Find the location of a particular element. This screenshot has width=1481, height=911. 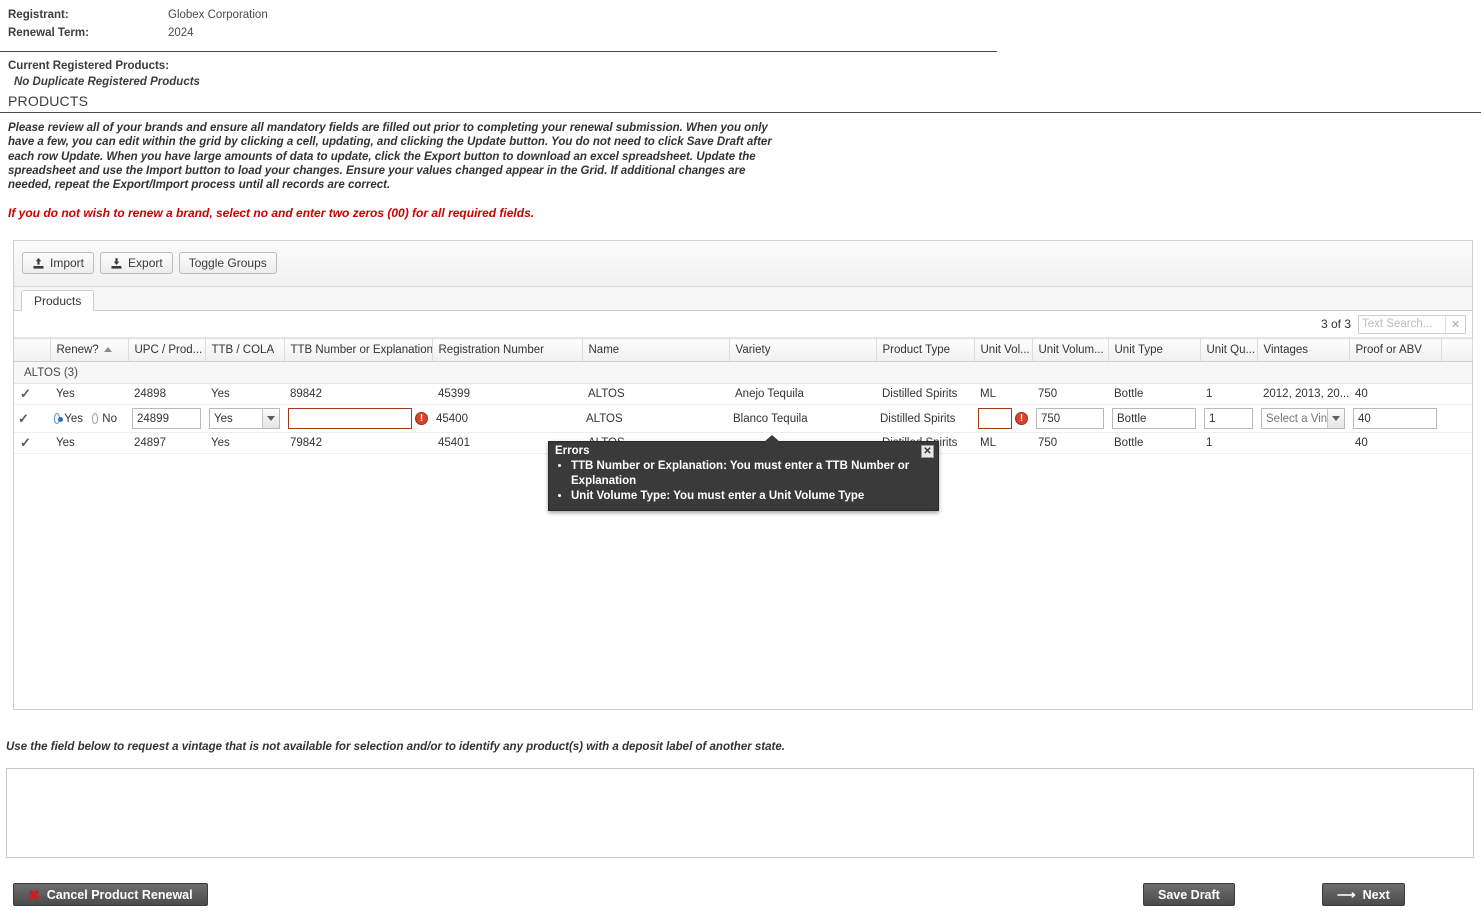

col-header-product-type: Product Type is located at coordinates (925, 350).